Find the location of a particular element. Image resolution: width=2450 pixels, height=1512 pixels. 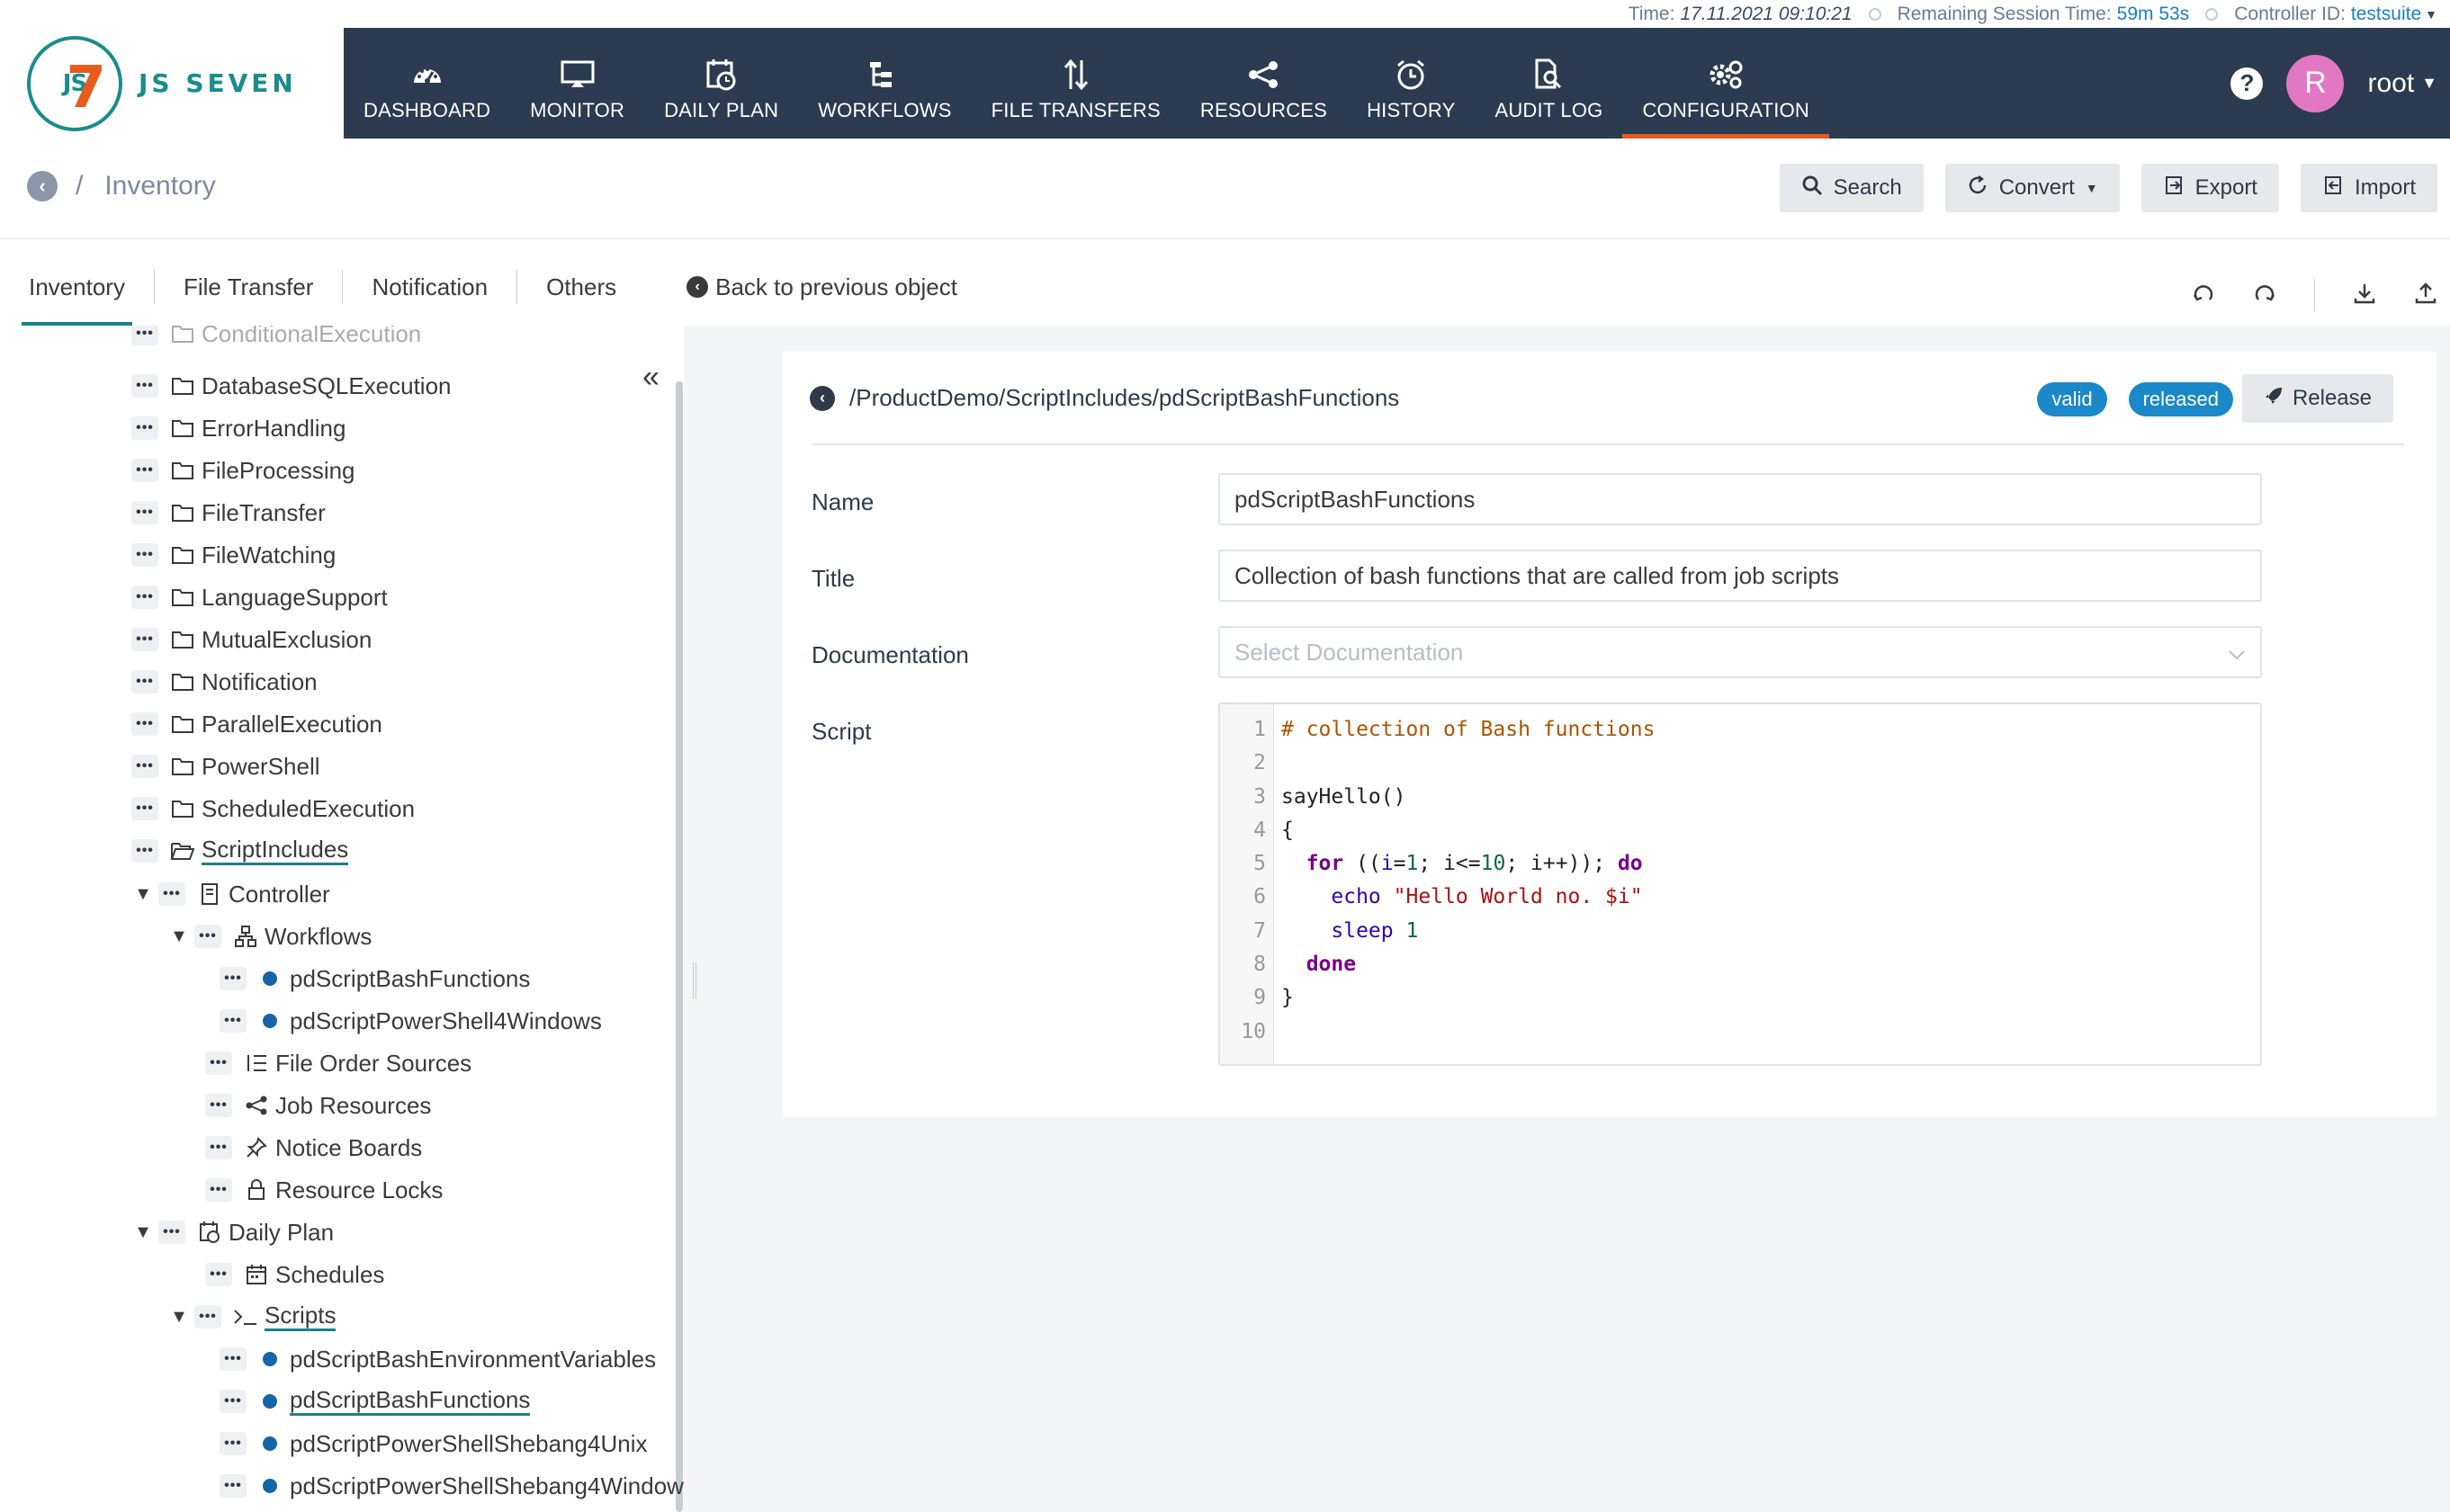

name-field: pdScriptBashFunctions is located at coordinates (1740, 499).